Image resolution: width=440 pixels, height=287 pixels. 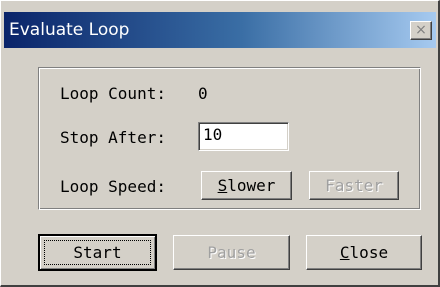 I want to click on pause-button: Pause, so click(x=231, y=252).